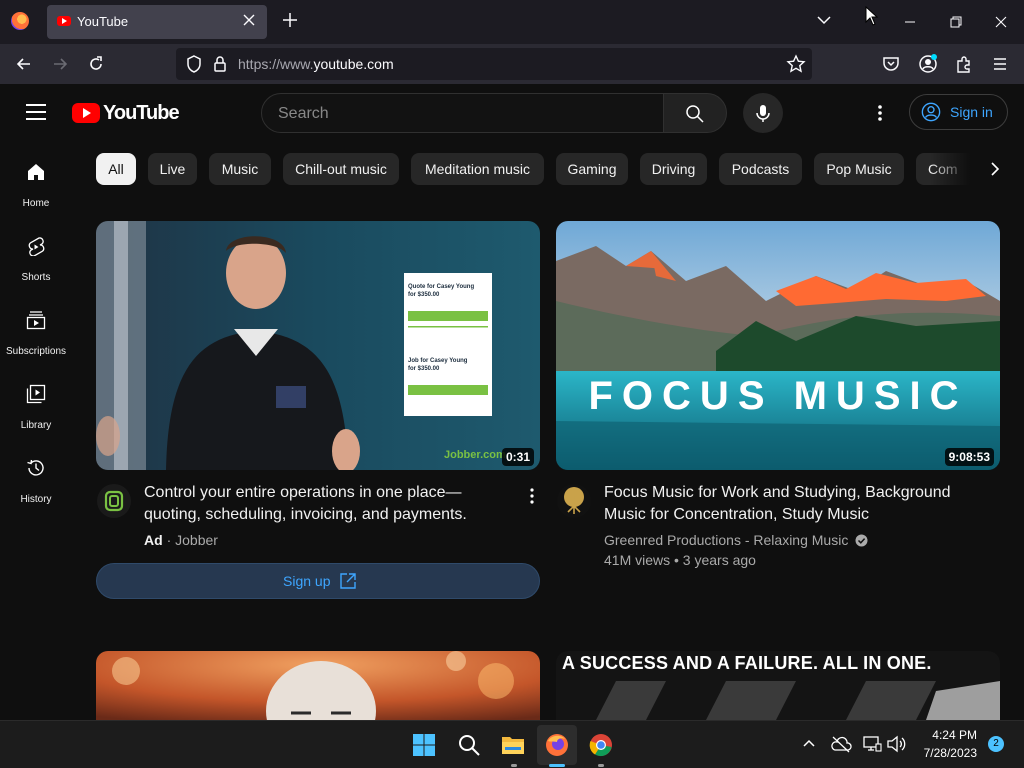 The image size is (1024, 768). Describe the element at coordinates (36, 499) in the screenshot. I see `sidebar-item-label: History` at that location.